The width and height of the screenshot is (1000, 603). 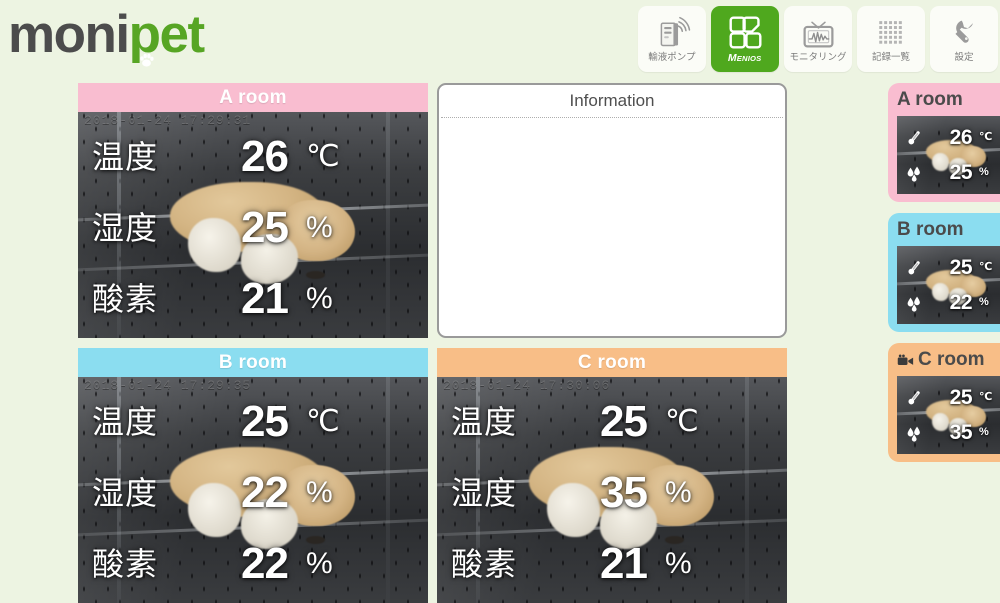 I want to click on toolbar: 輸液ポンプ Menios モニタリング 記録一覧 設定, so click(x=818, y=39).